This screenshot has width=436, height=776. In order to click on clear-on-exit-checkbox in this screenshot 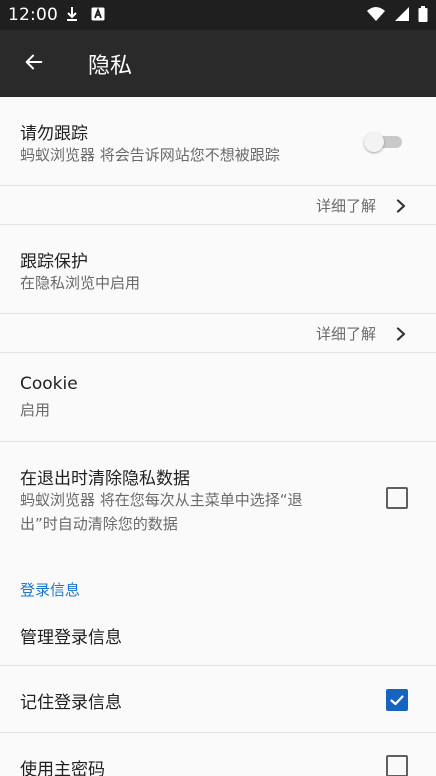, I will do `click(397, 498)`.